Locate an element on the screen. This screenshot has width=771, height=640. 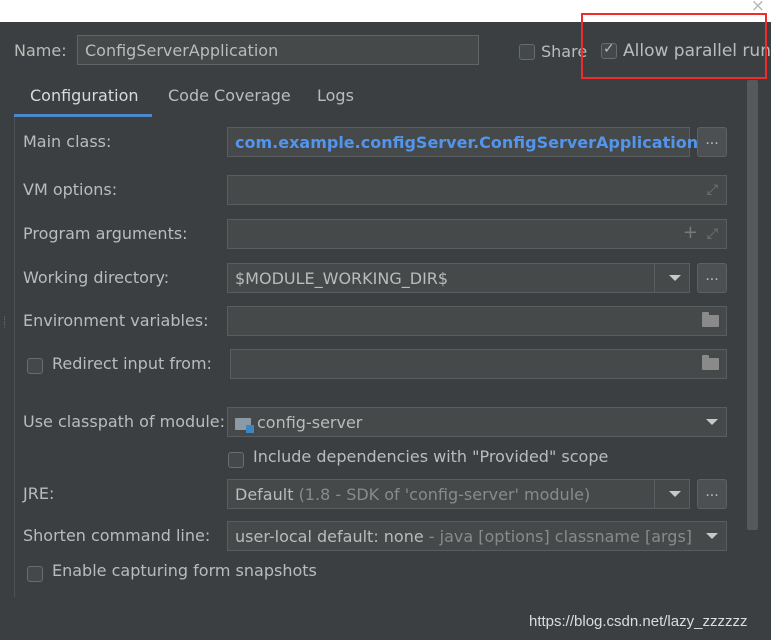
classpath-module-value: config-server is located at coordinates (310, 422).